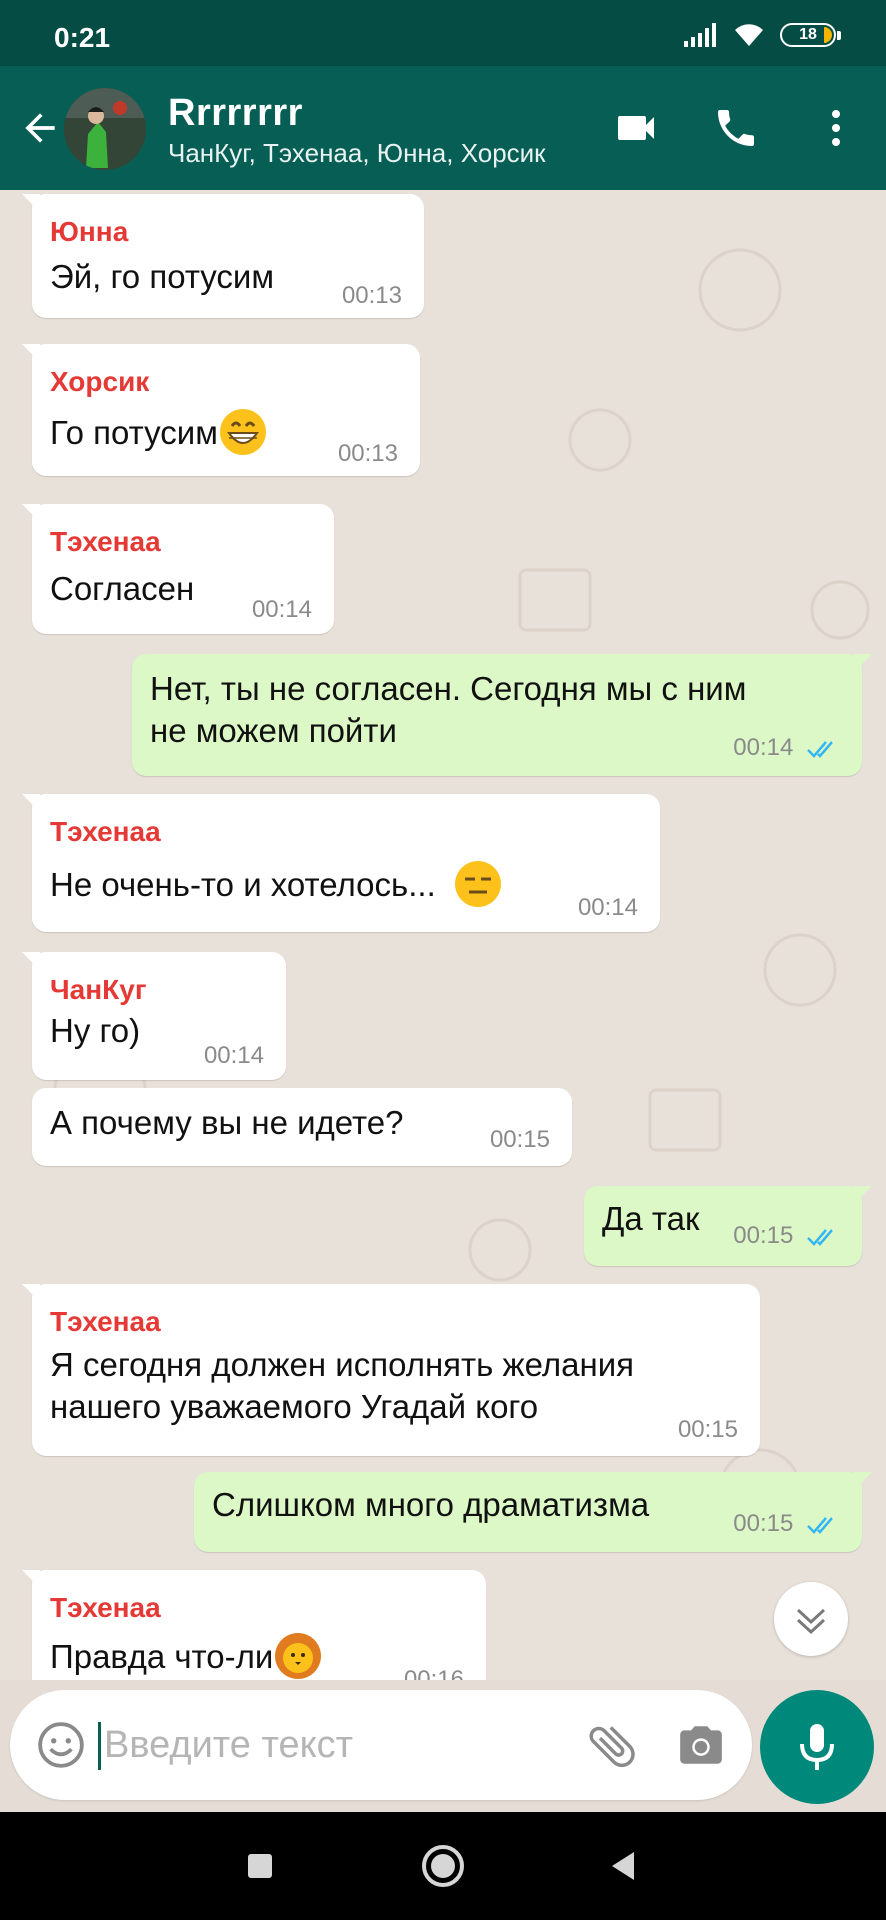  I want to click on message-text-row: Правда что-ли, so click(186, 1656).